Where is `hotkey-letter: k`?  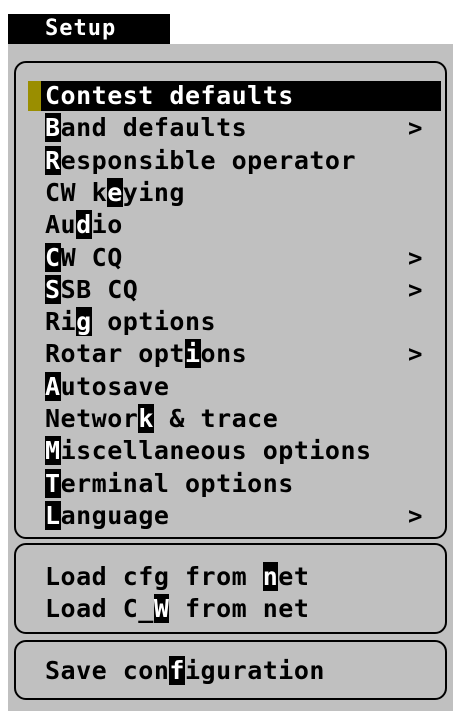 hotkey-letter: k is located at coordinates (146, 418).